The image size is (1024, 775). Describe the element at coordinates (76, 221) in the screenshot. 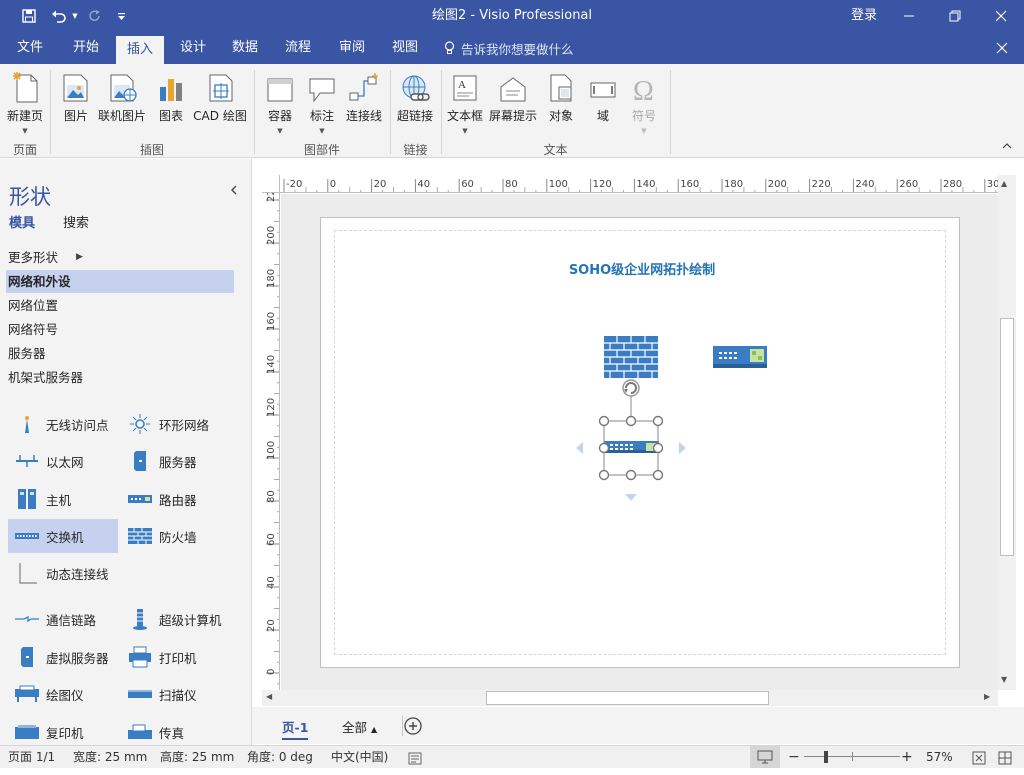

I see `tab-search: 搜索` at that location.